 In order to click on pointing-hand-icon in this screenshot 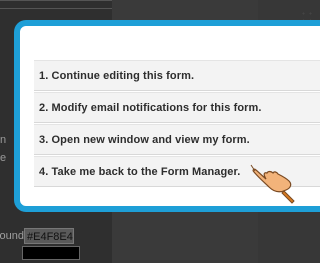, I will do `click(272, 184)`.